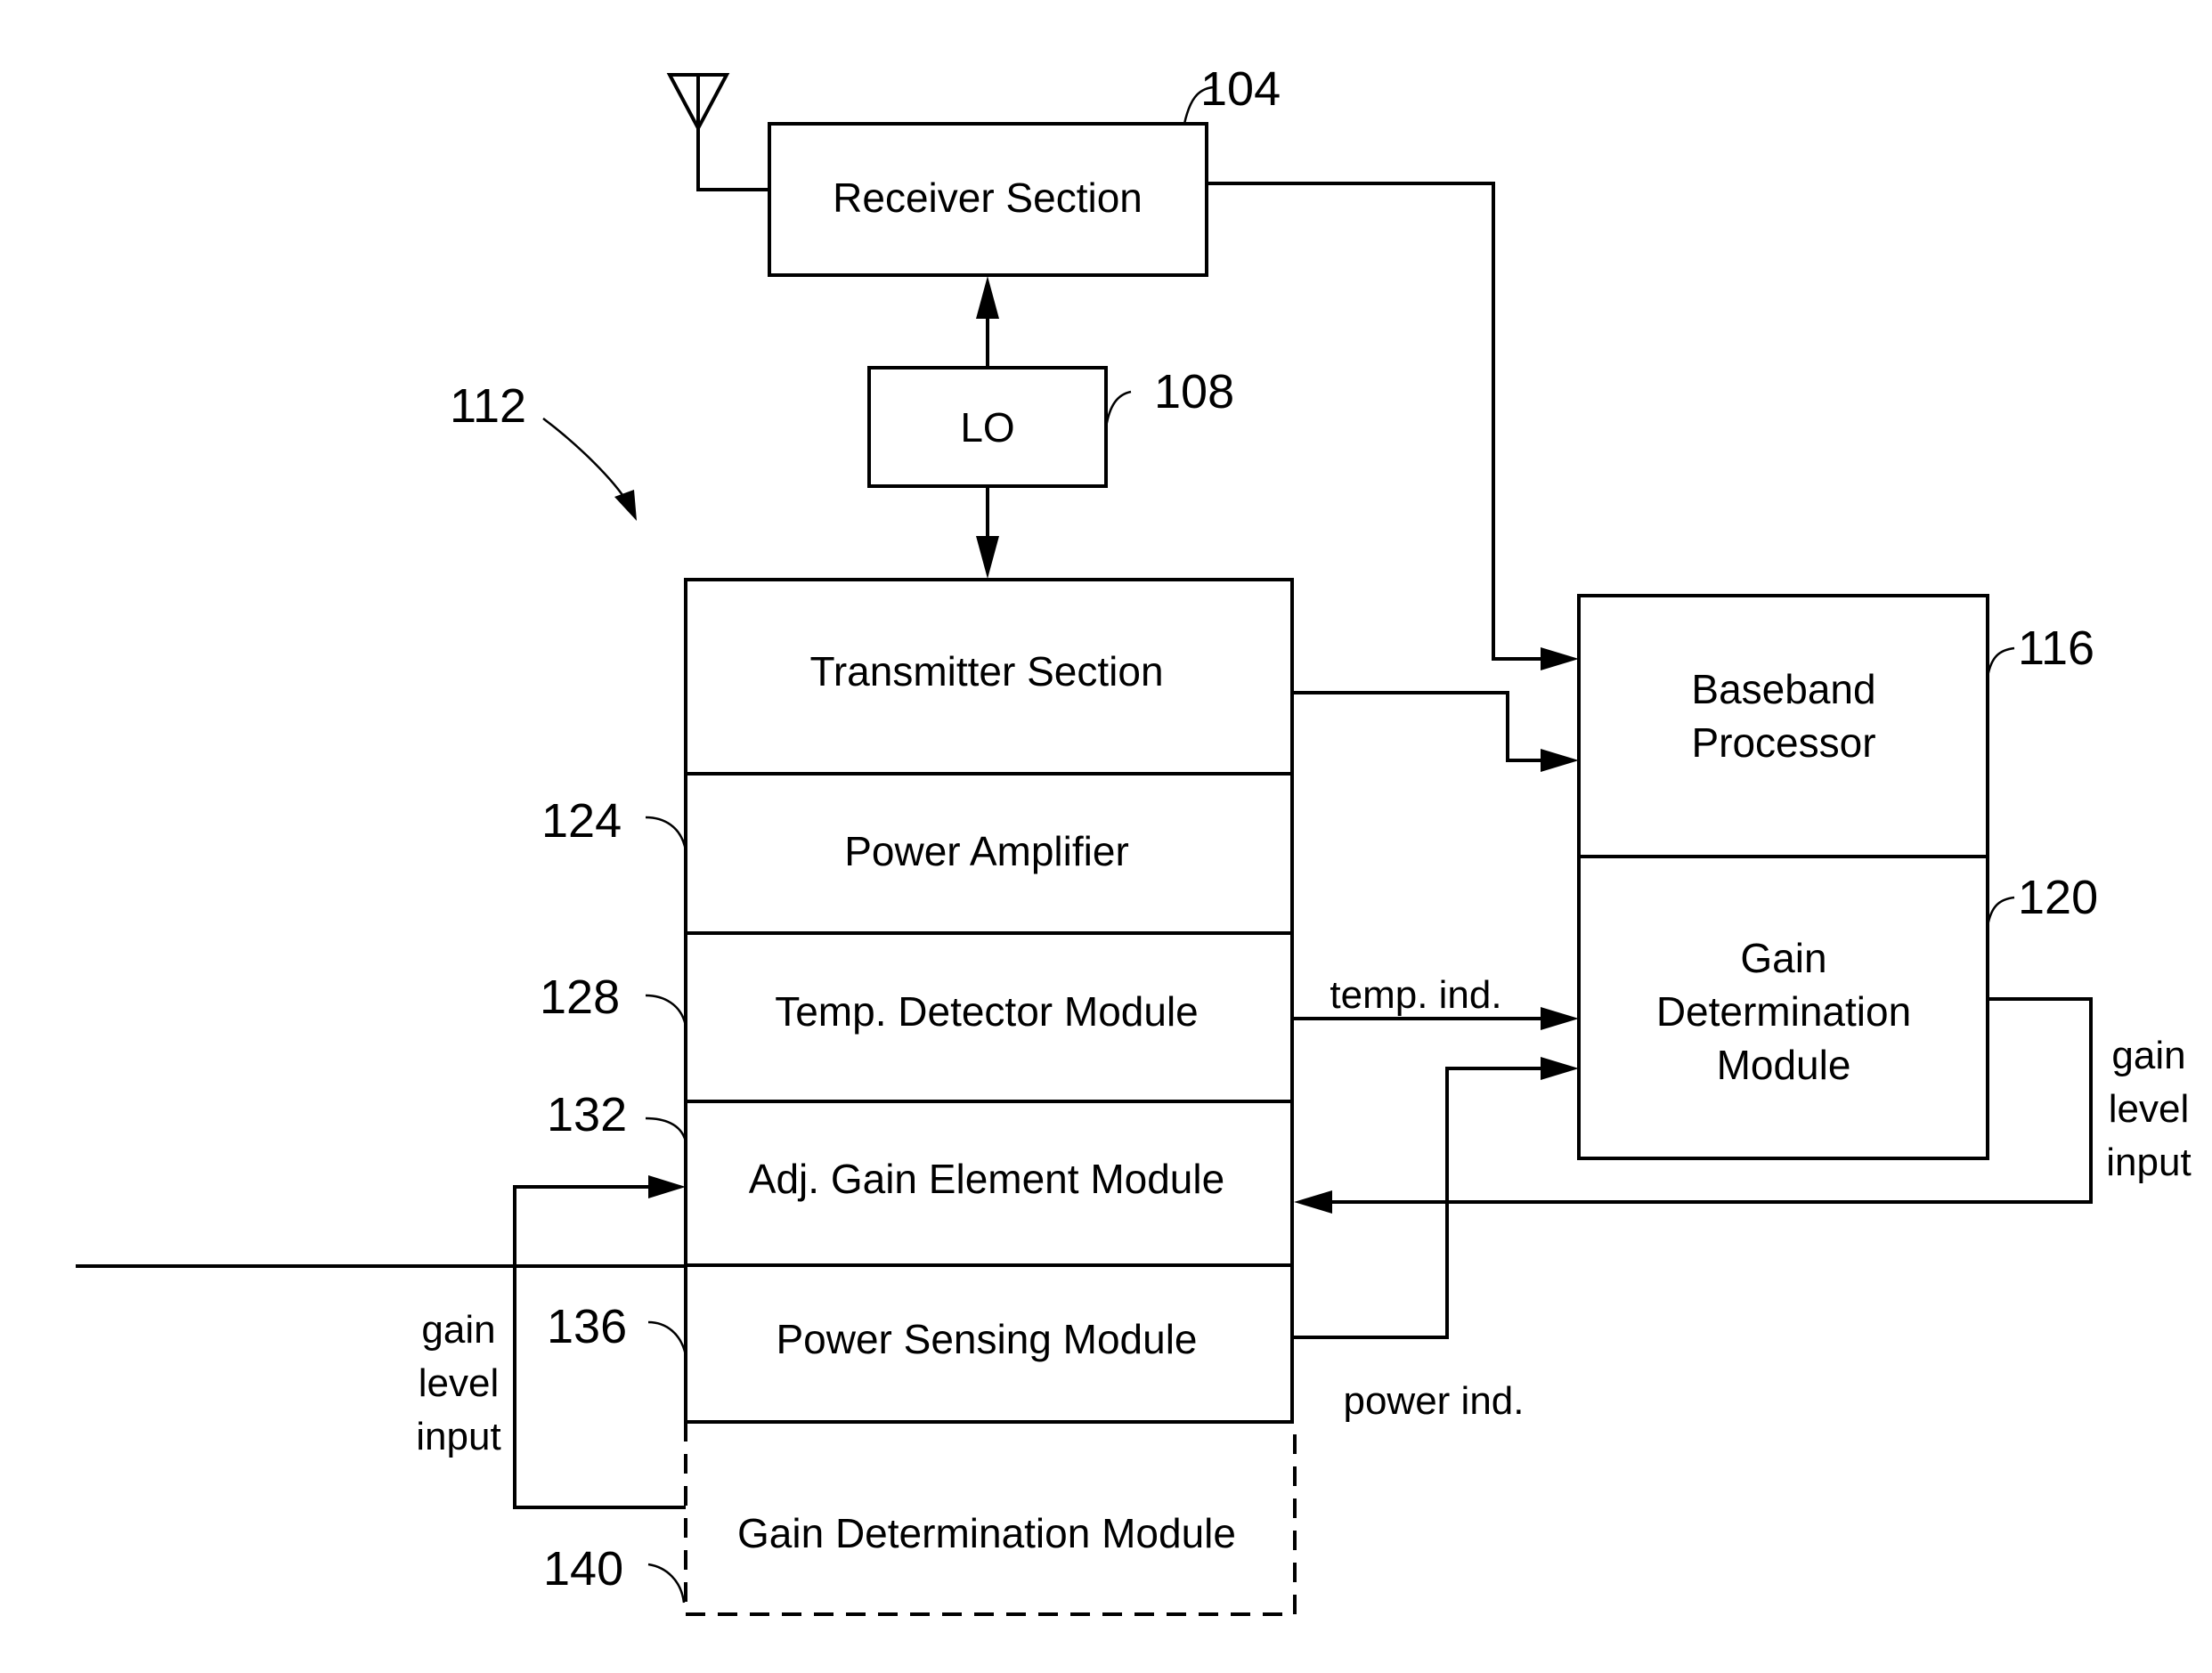  What do you see at coordinates (488, 406) in the screenshot?
I see `ref-112: 112` at bounding box center [488, 406].